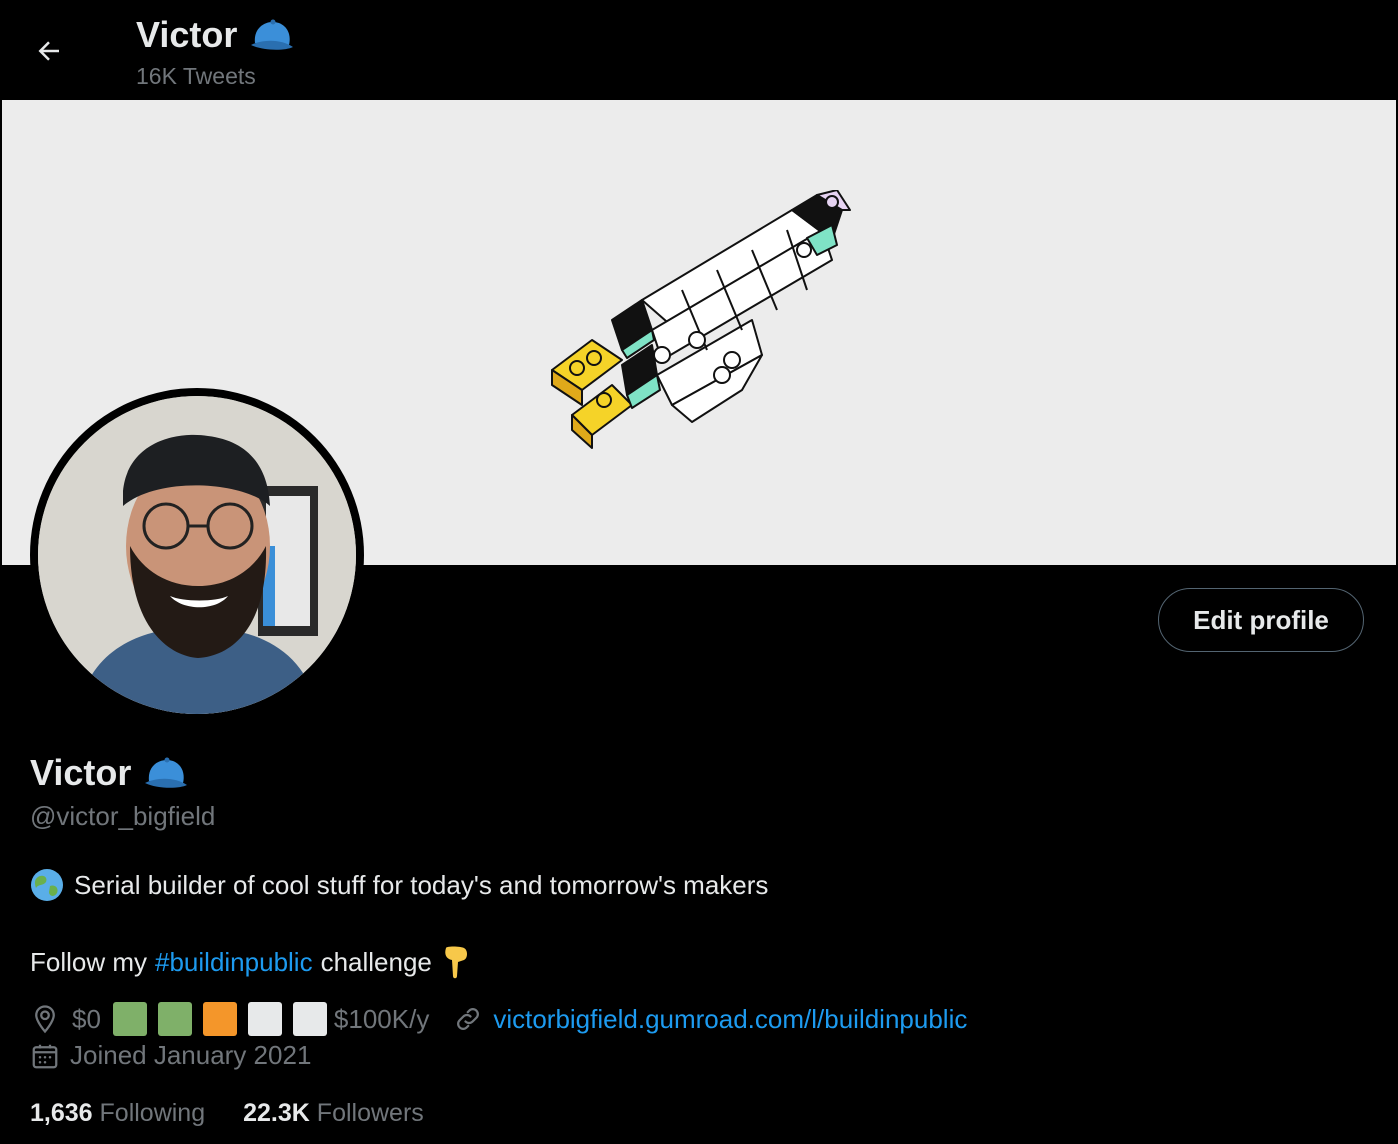  I want to click on bio-line-2: Follow my #buildinpublic challenge, so click(250, 962).